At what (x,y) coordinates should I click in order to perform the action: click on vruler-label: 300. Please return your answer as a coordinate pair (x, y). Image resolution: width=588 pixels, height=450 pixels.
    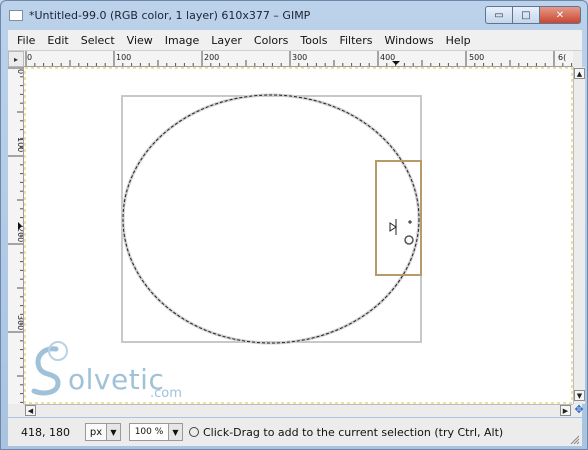
    Looking at the image, I should click on (20, 322).